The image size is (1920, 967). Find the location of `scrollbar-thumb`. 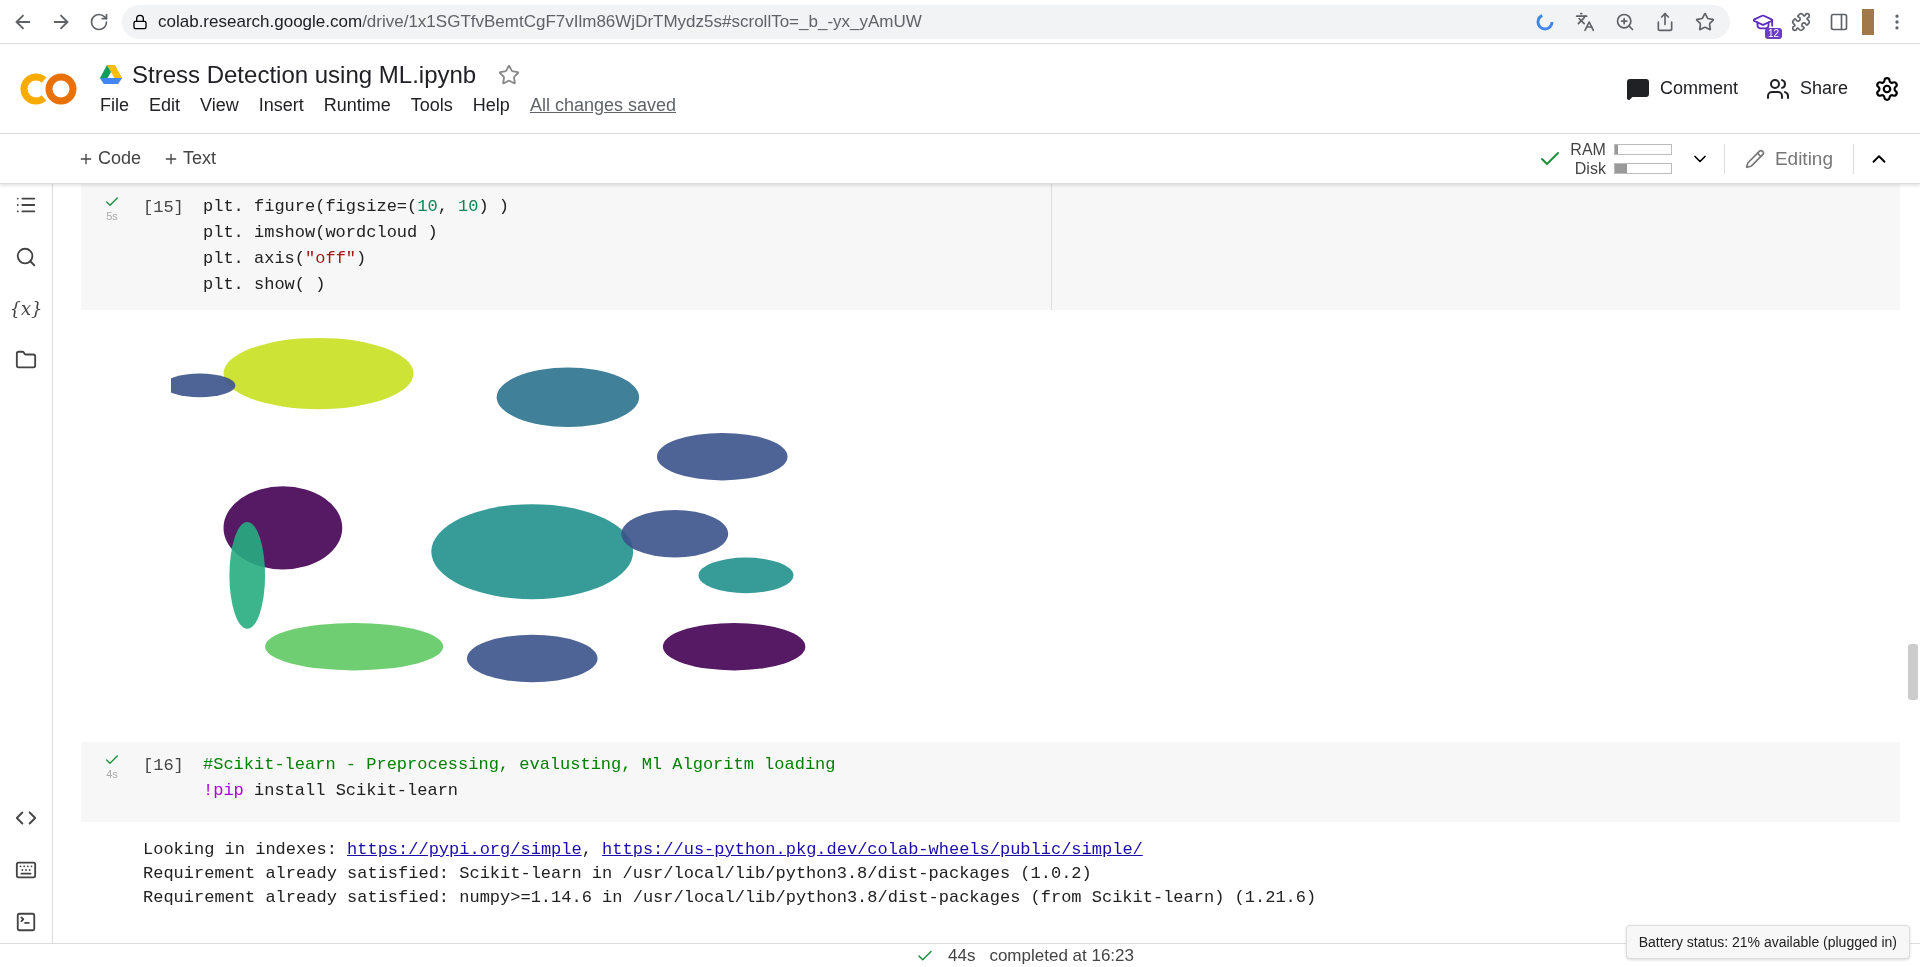

scrollbar-thumb is located at coordinates (1913, 672).